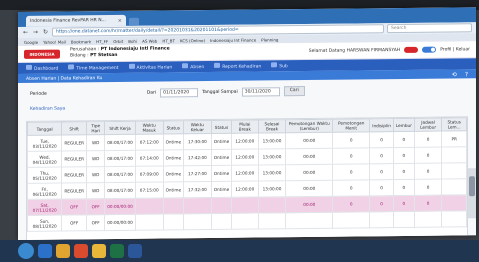 The image size is (479, 262). I want to click on menu-item-absen: Absen, so click(193, 66).